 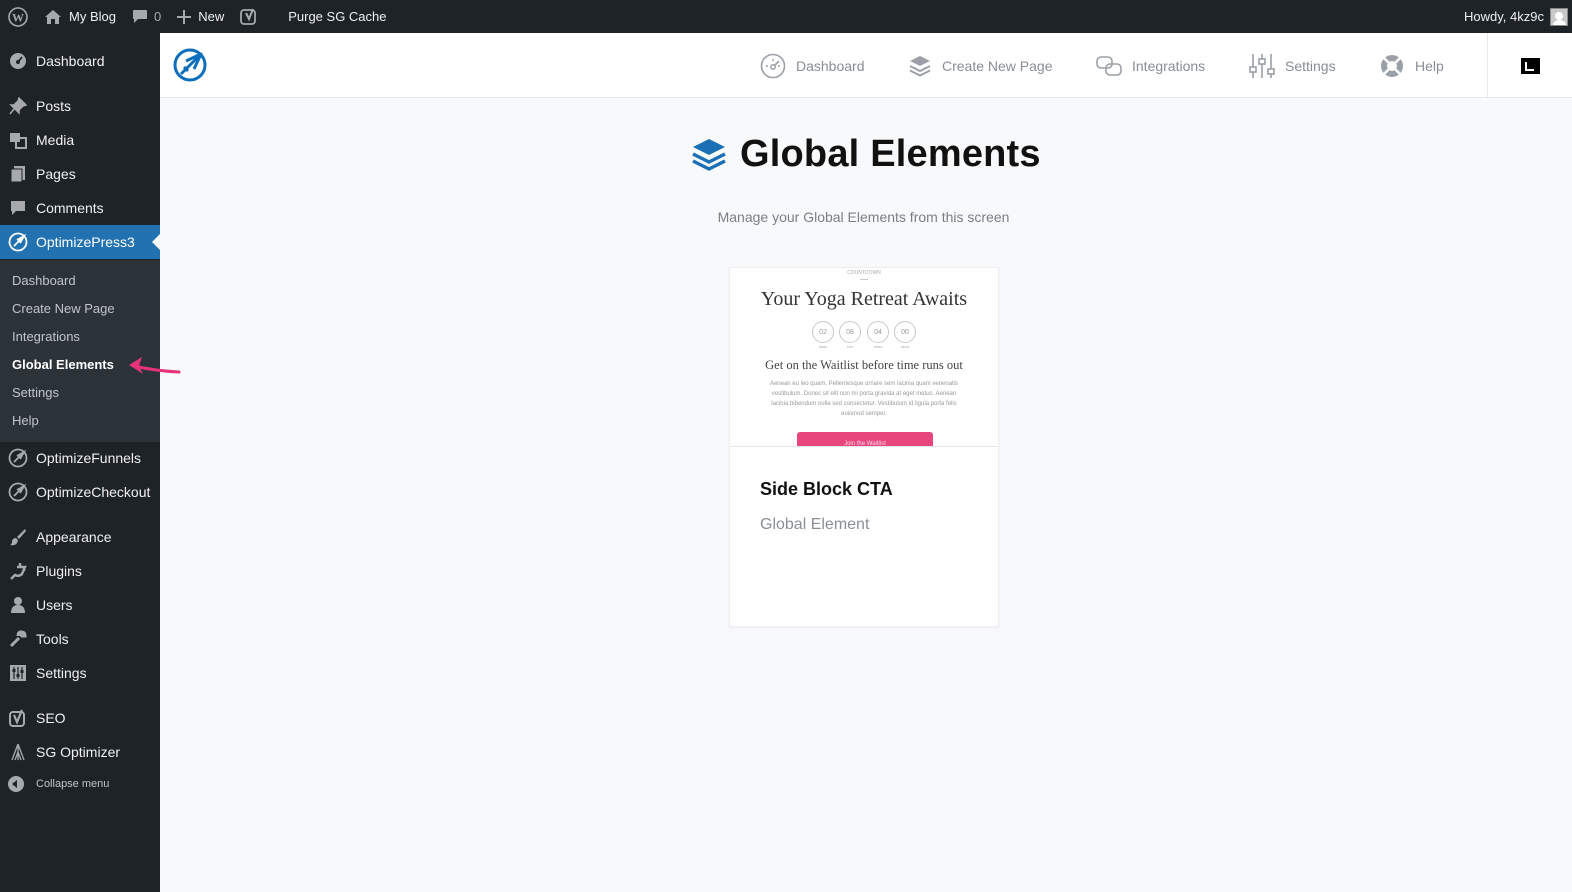 What do you see at coordinates (74, 537) in the screenshot?
I see `sidebar-item-label: Appearance` at bounding box center [74, 537].